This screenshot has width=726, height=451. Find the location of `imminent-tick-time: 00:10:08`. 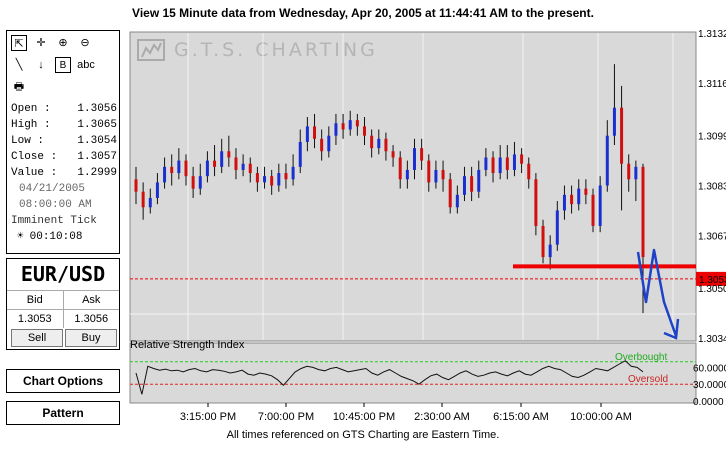

imminent-tick-time: 00:10:08 is located at coordinates (56, 237).